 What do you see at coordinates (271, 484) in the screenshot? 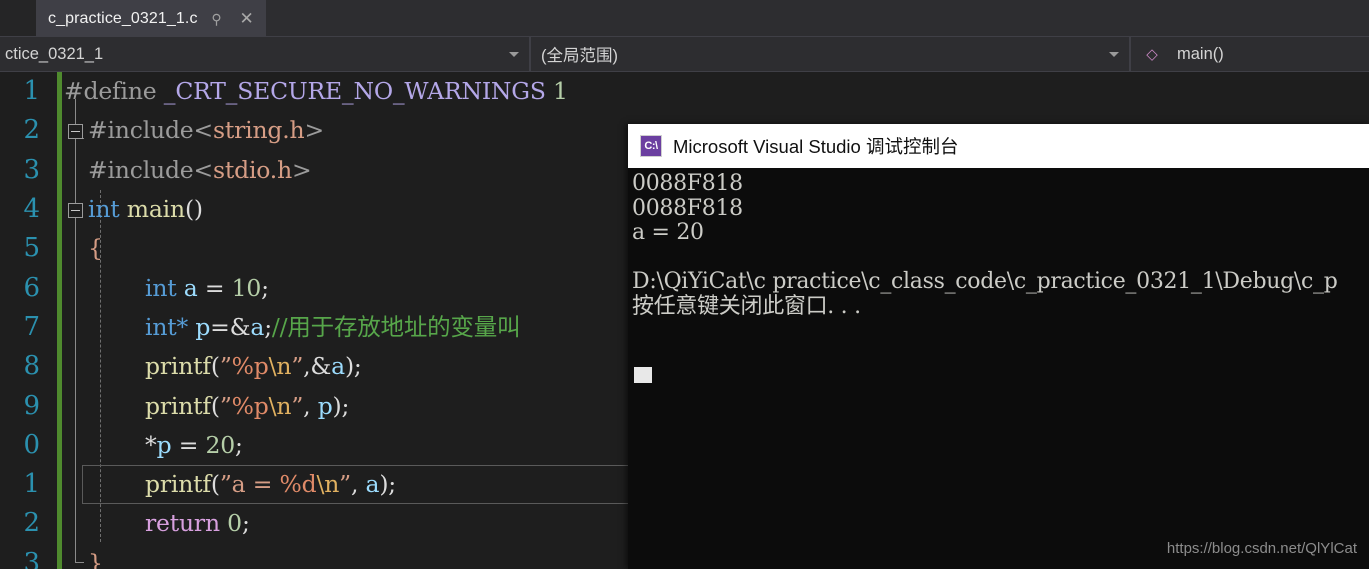
I see `code-line-text: printf(”a = %d\n”, a);` at bounding box center [271, 484].